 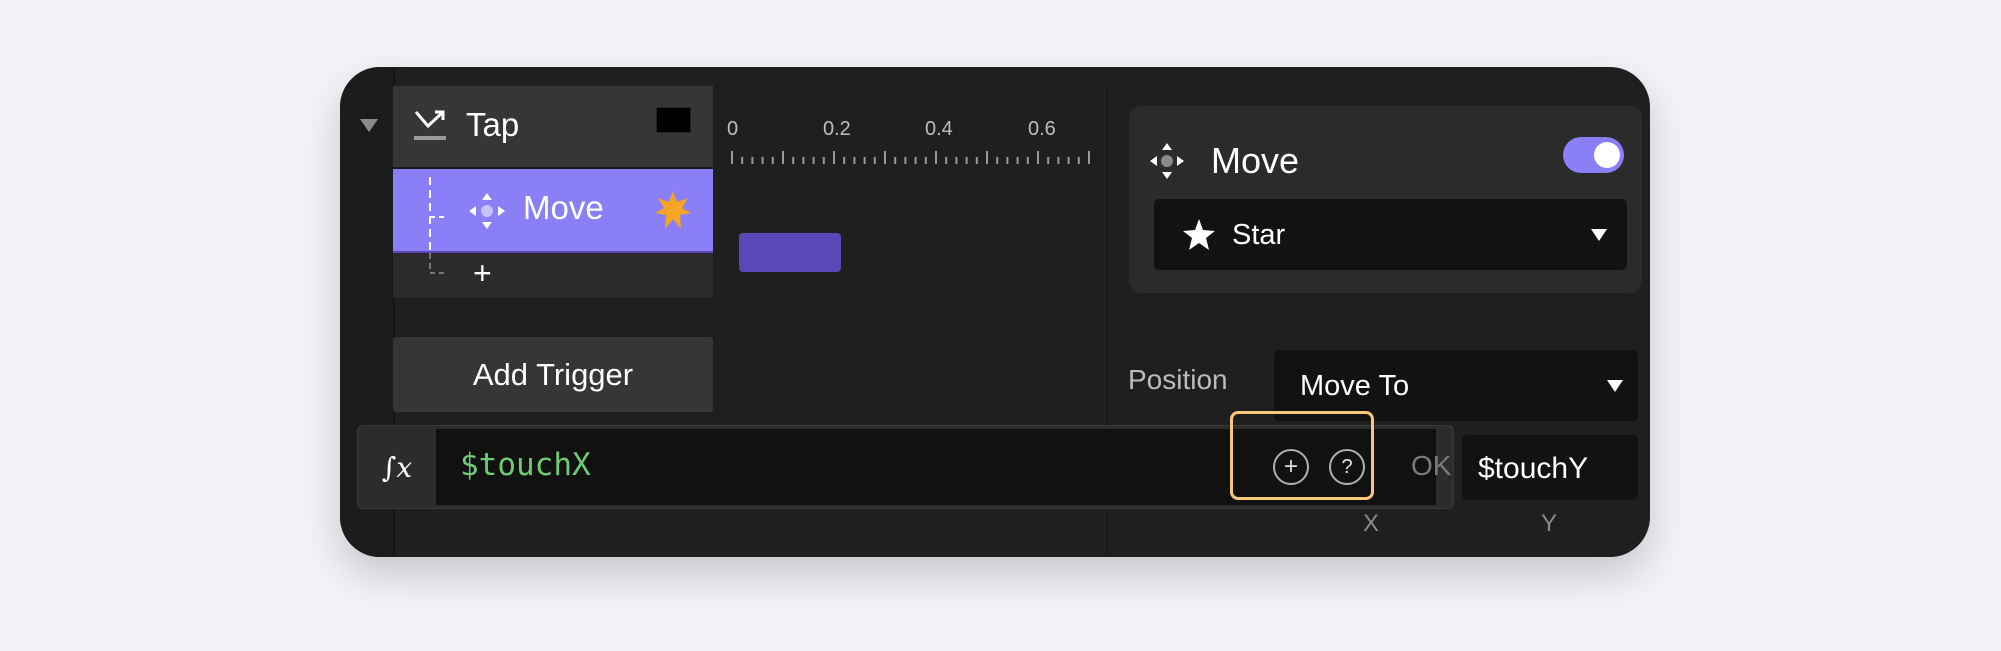 What do you see at coordinates (1178, 379) in the screenshot?
I see `position-label: Position` at bounding box center [1178, 379].